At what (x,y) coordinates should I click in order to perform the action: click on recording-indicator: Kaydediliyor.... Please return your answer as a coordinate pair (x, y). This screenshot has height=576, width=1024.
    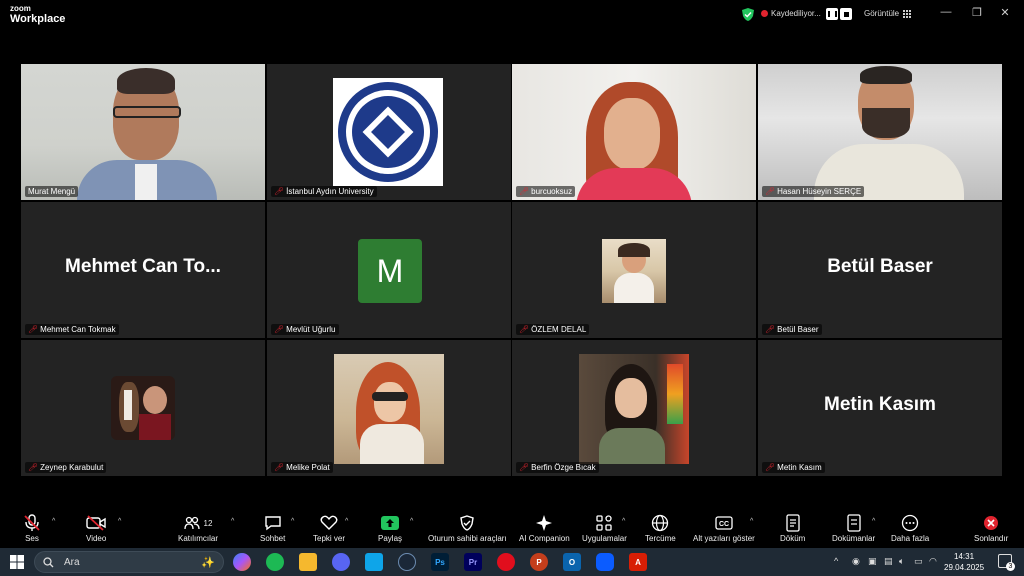
    Looking at the image, I should click on (791, 13).